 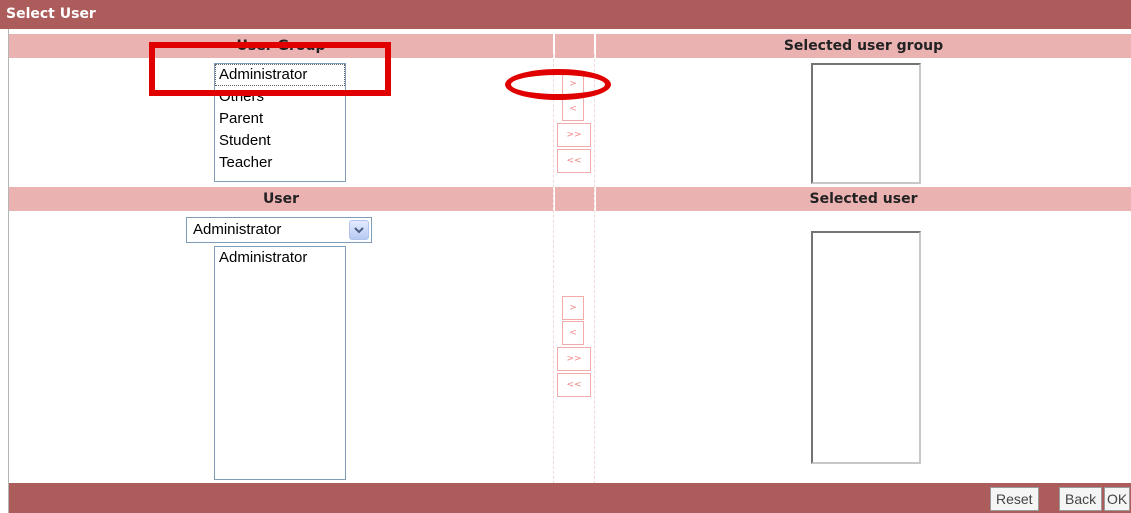 What do you see at coordinates (280, 141) in the screenshot?
I see `list-item-student: Student` at bounding box center [280, 141].